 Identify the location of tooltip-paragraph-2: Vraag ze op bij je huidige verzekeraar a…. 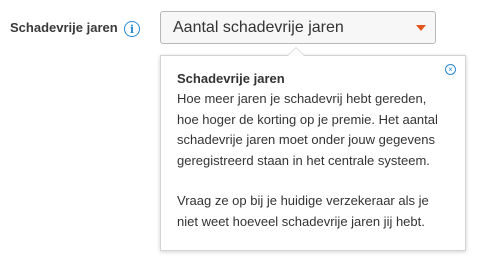
(303, 211).